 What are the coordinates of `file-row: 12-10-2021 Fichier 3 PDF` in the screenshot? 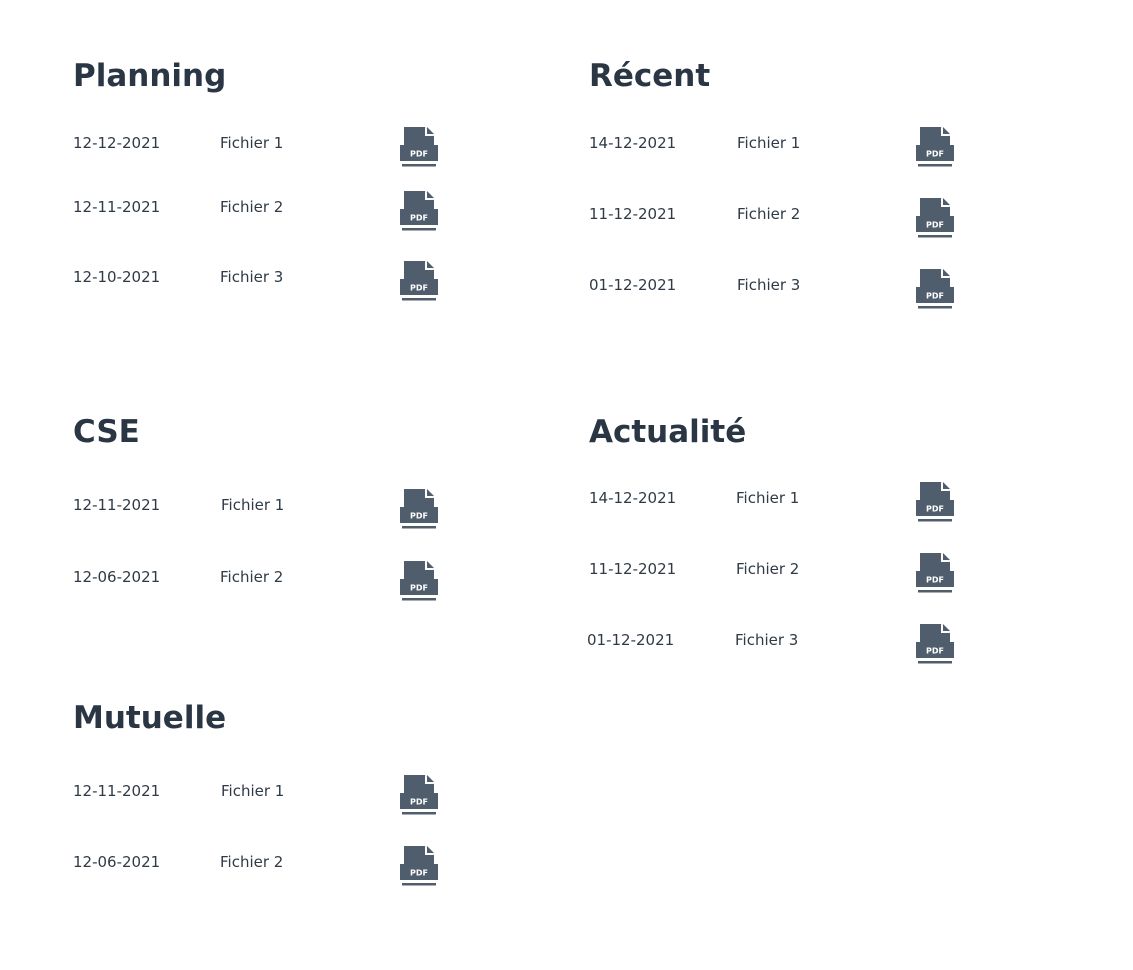 It's located at (263, 281).